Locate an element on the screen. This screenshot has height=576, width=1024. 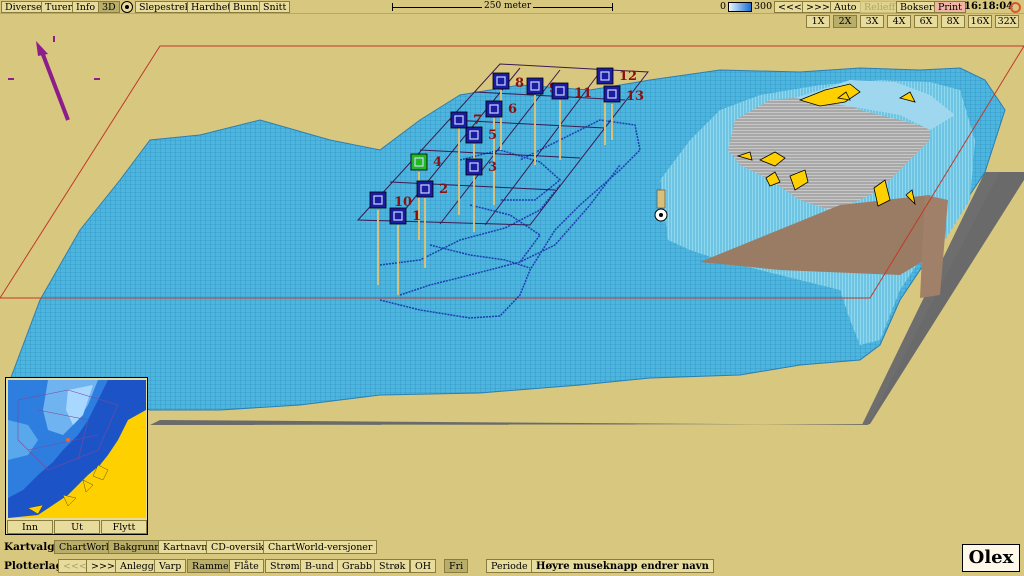
depth-max: 300 is located at coordinates (763, 6).